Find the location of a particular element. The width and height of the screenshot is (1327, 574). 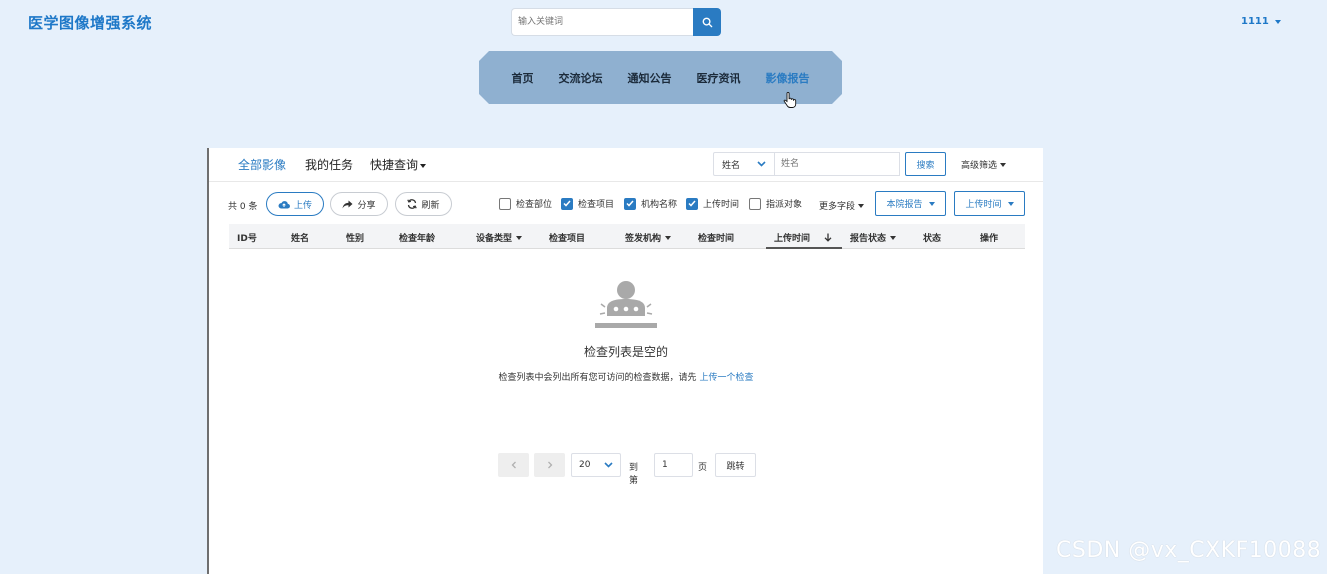

goto-label: 到第 is located at coordinates (634, 474).